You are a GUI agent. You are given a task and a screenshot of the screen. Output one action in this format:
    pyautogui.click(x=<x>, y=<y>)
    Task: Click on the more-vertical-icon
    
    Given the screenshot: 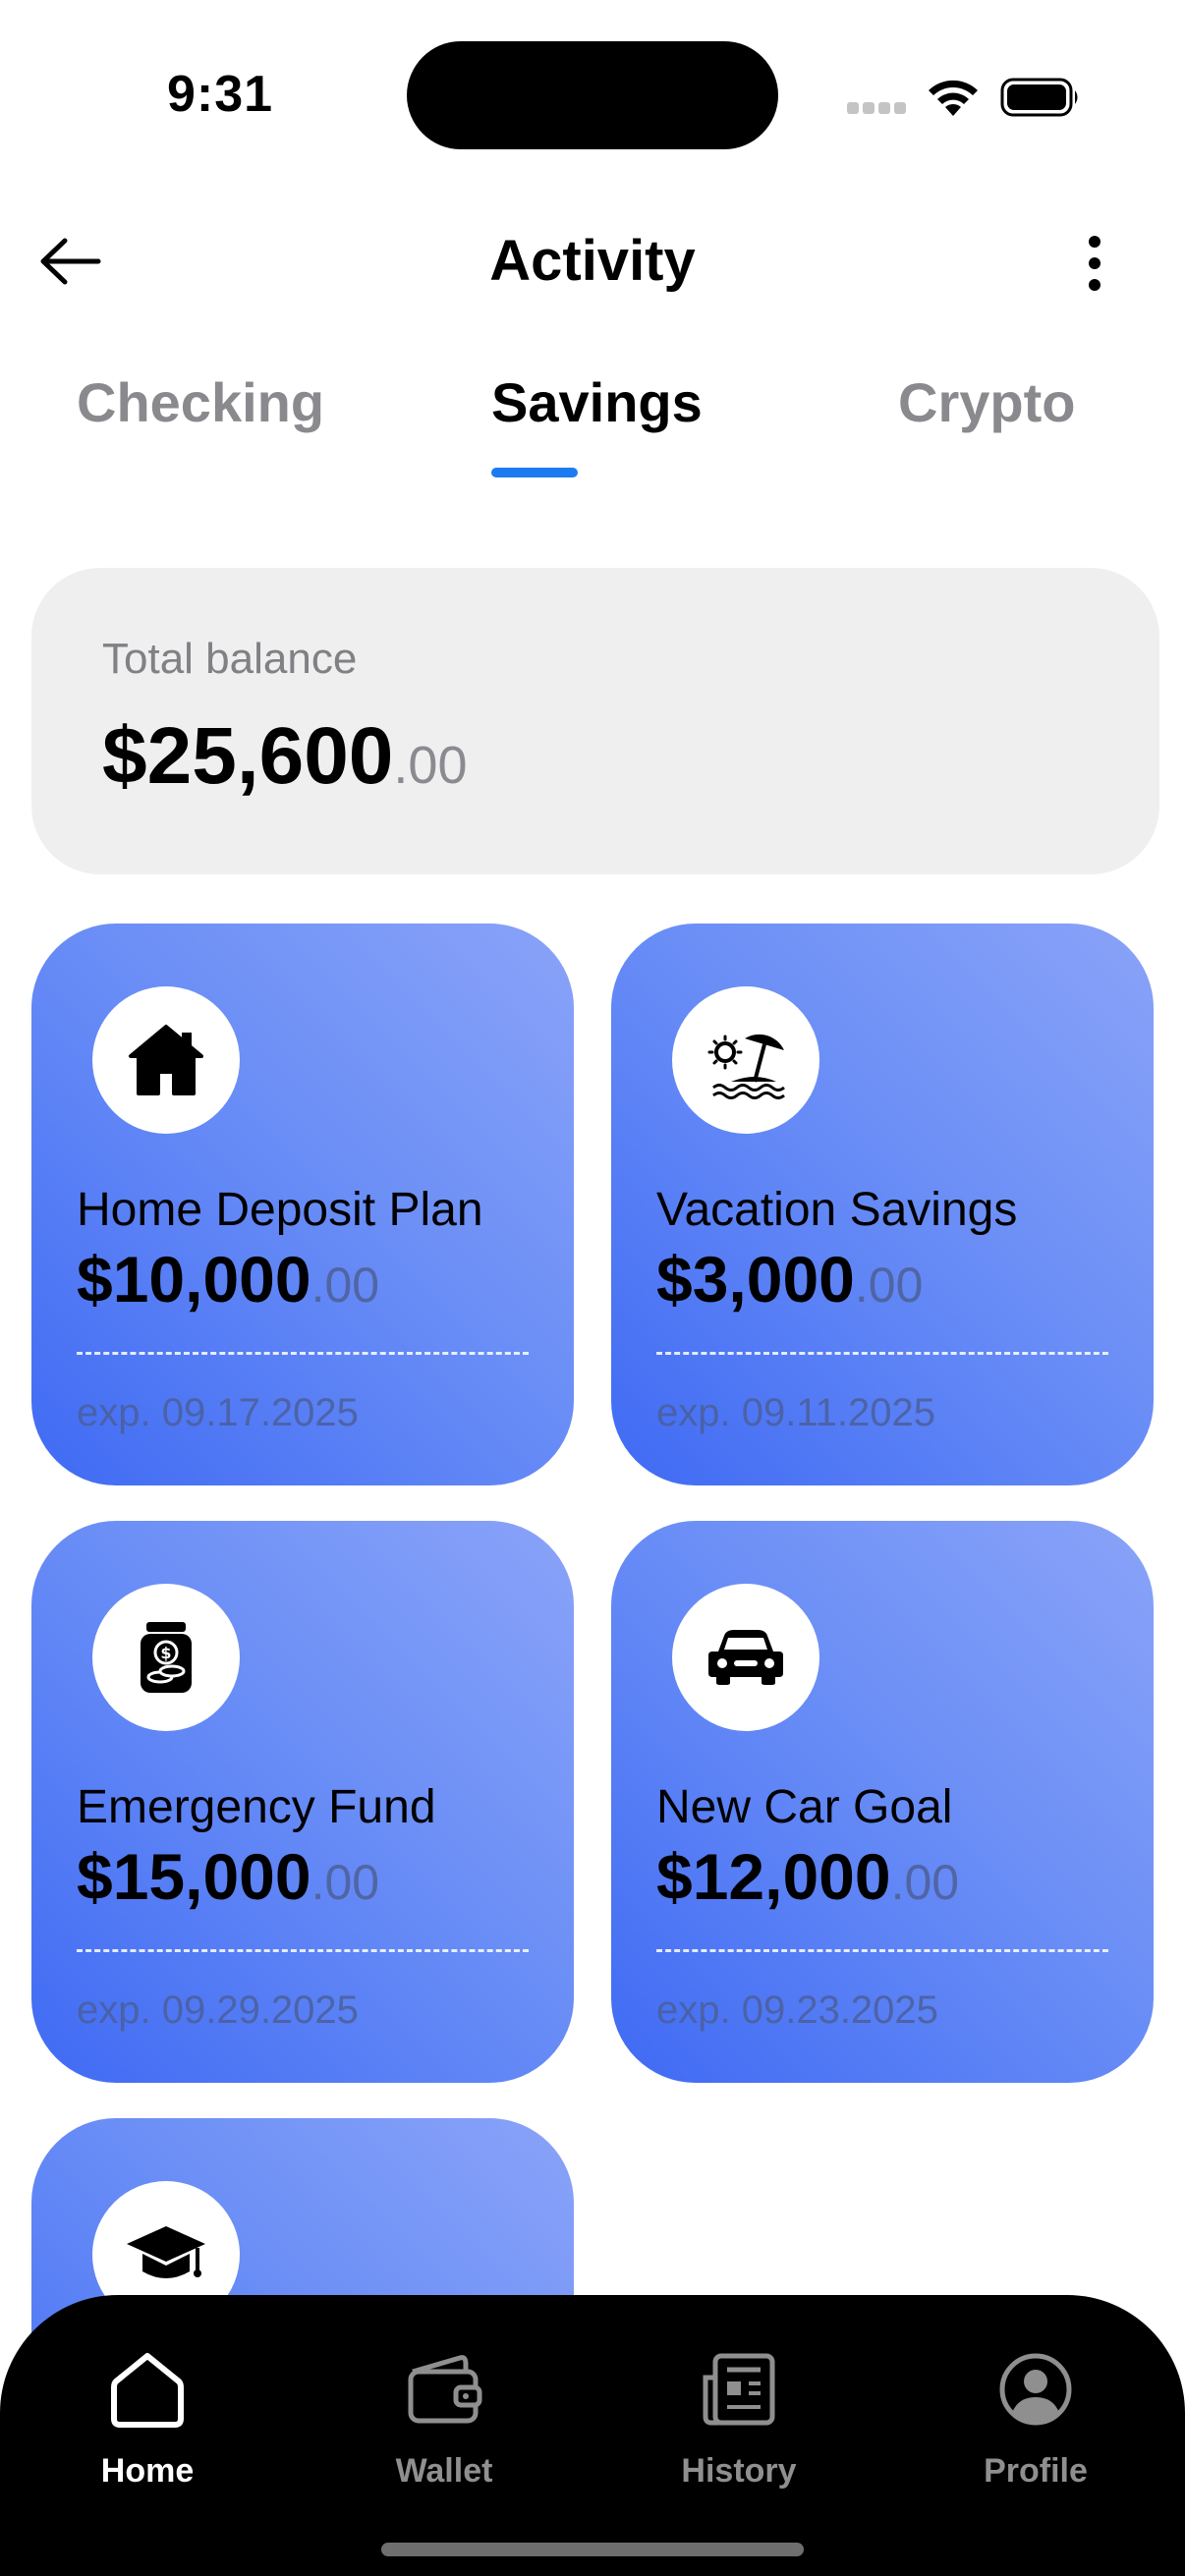 What is the action you would take?
    pyautogui.click(x=1095, y=263)
    